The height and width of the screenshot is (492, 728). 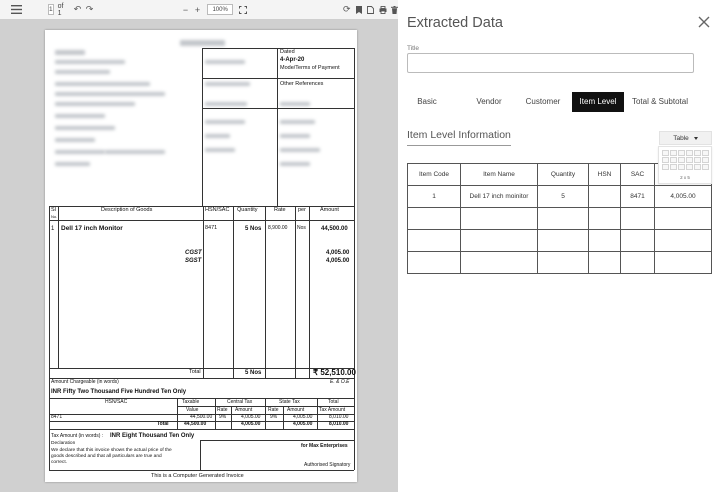 I want to click on viewer-toolbar: 1 of 1 ↶ ↷ − + 100% ⟳, so click(x=199, y=10).